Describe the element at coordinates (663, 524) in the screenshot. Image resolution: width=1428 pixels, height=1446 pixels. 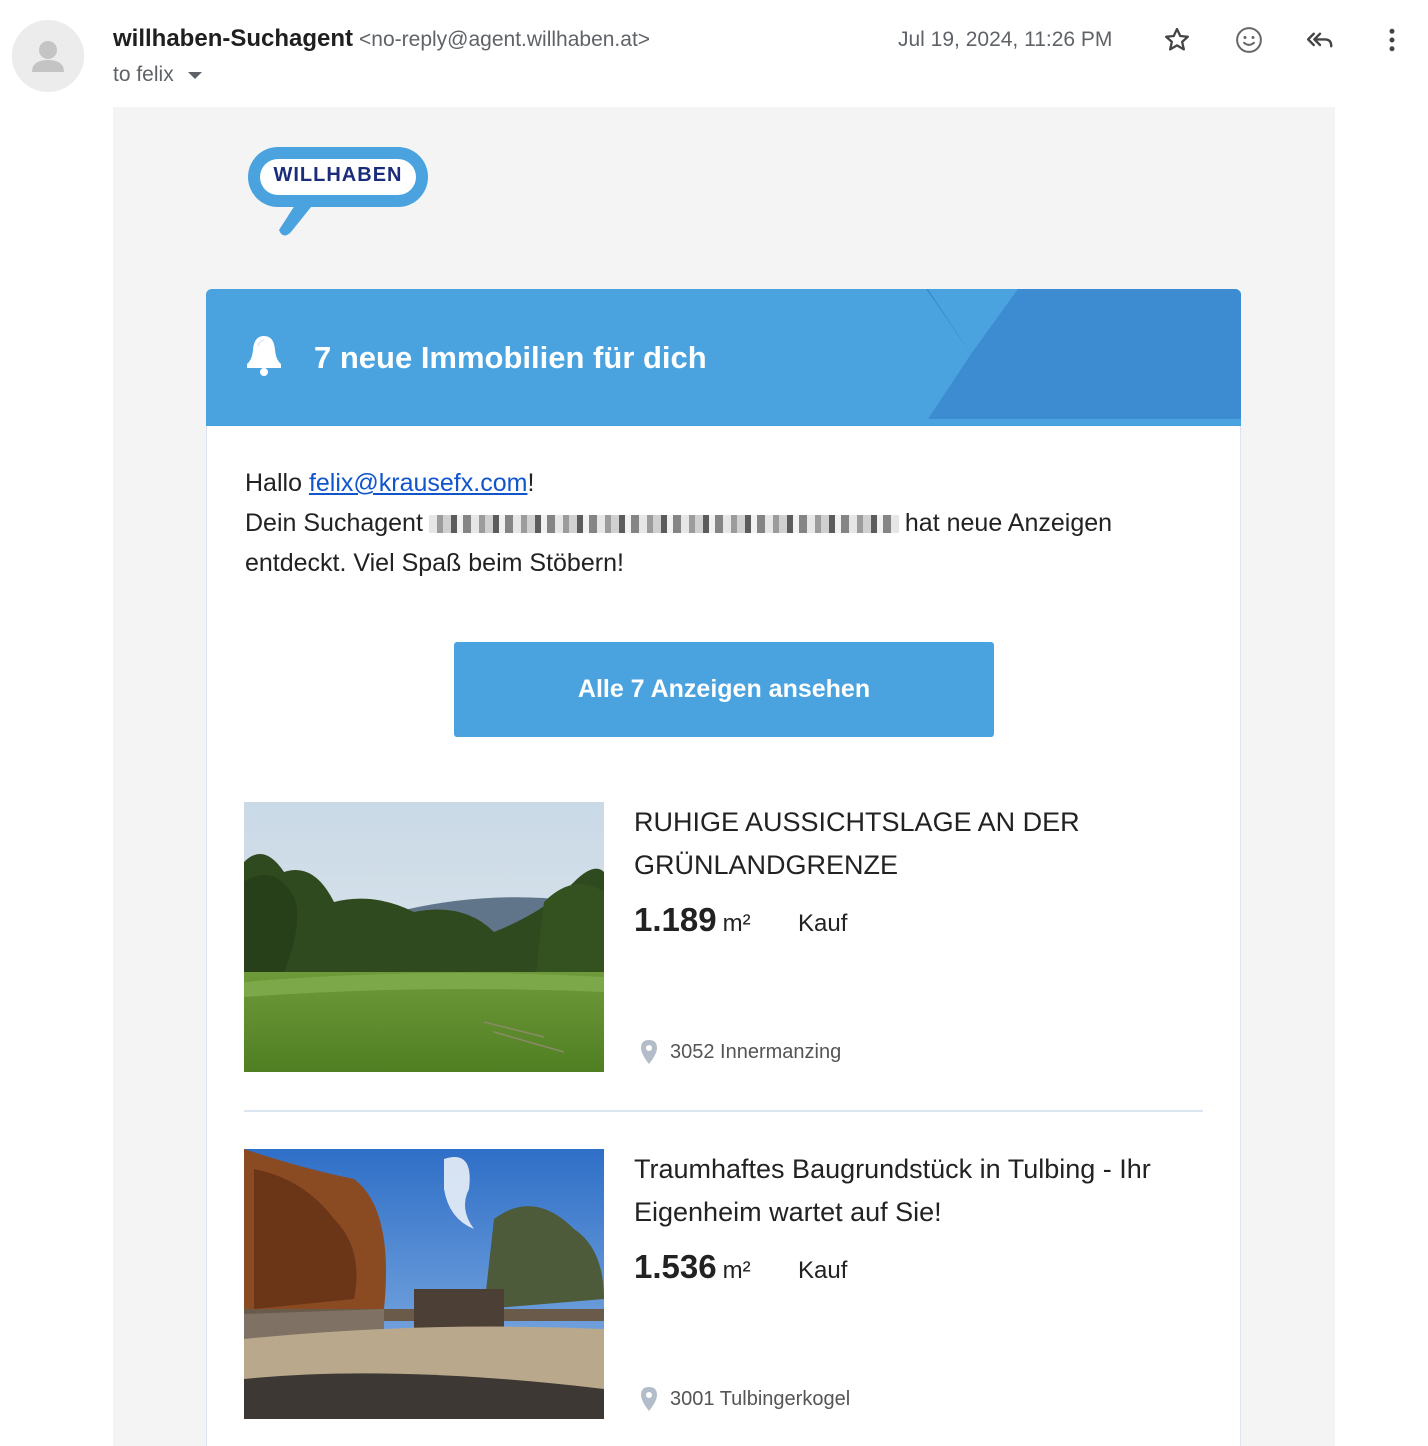
I see `redacted-agent-name` at that location.